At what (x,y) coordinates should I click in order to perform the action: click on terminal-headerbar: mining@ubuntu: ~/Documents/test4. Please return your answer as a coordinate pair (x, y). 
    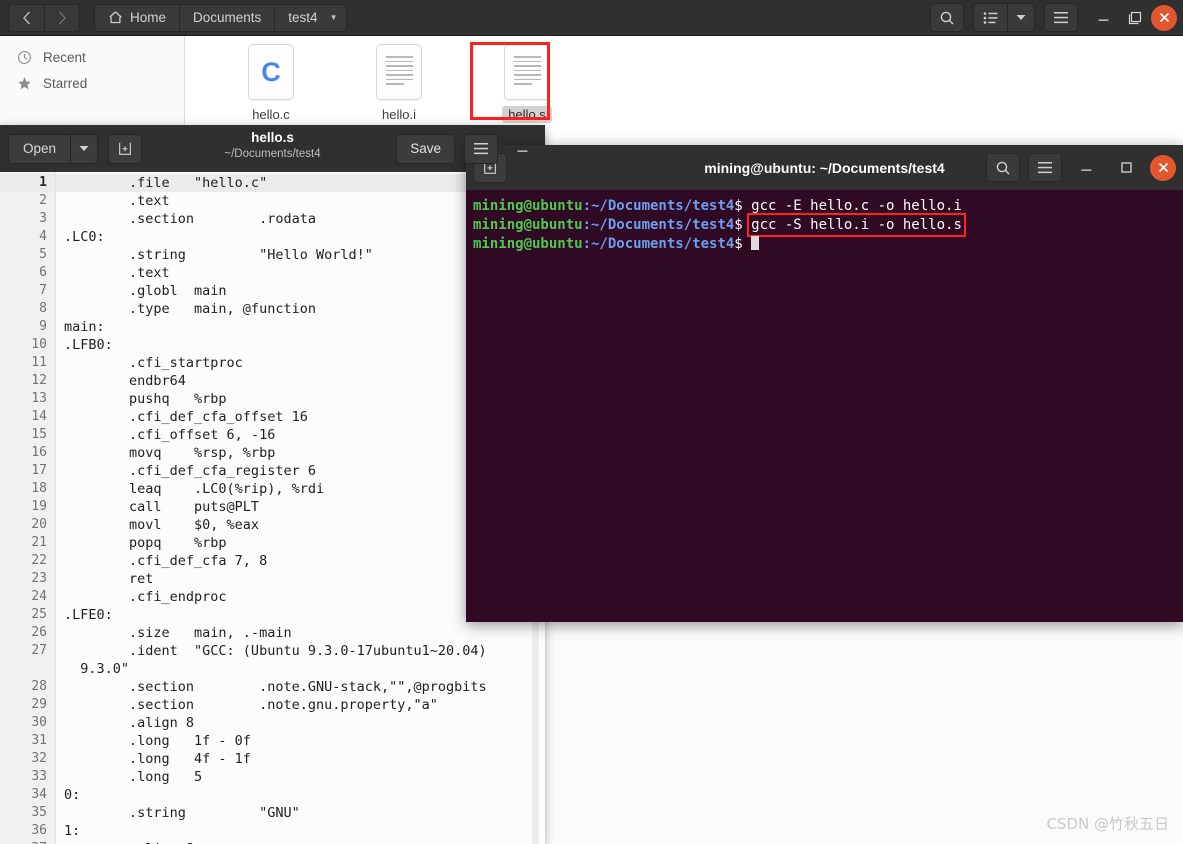
    Looking at the image, I should click on (824, 167).